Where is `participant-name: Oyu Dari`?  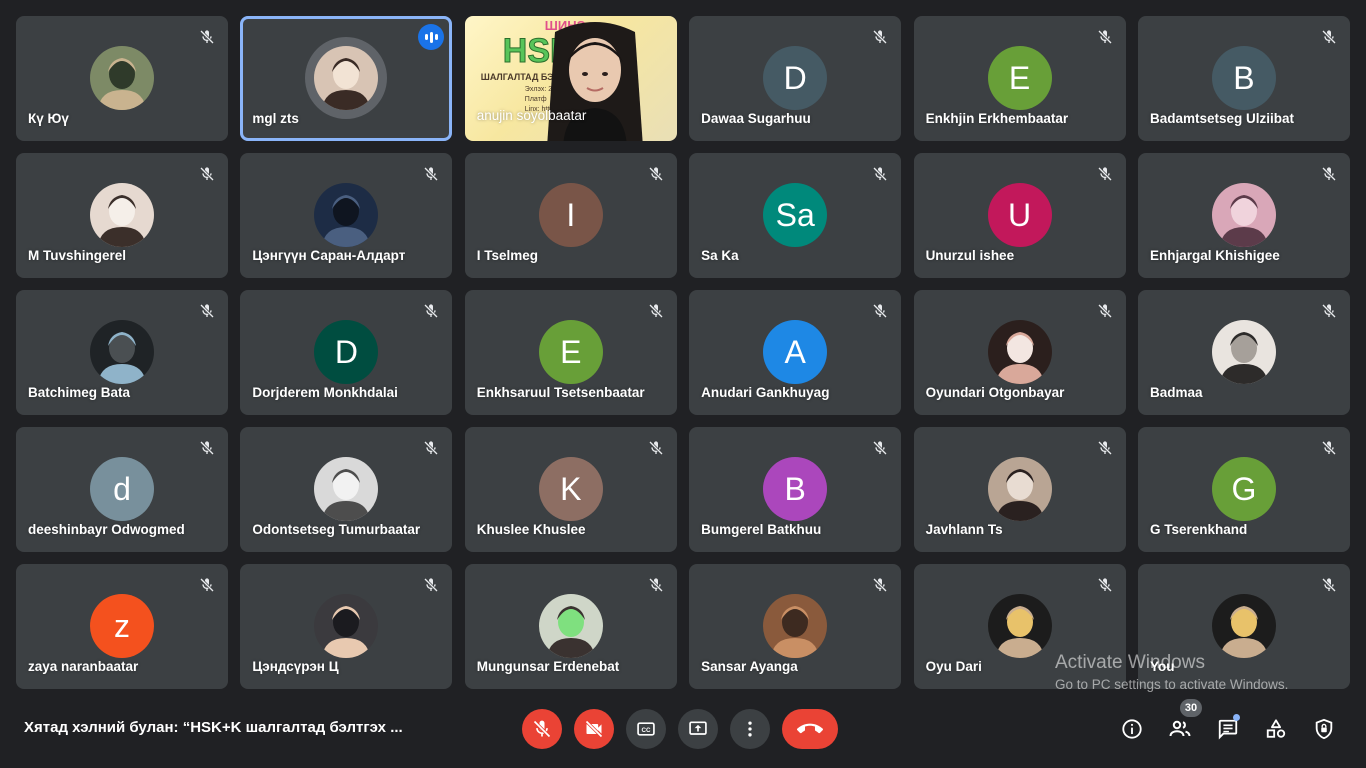 participant-name: Oyu Dari is located at coordinates (953, 666).